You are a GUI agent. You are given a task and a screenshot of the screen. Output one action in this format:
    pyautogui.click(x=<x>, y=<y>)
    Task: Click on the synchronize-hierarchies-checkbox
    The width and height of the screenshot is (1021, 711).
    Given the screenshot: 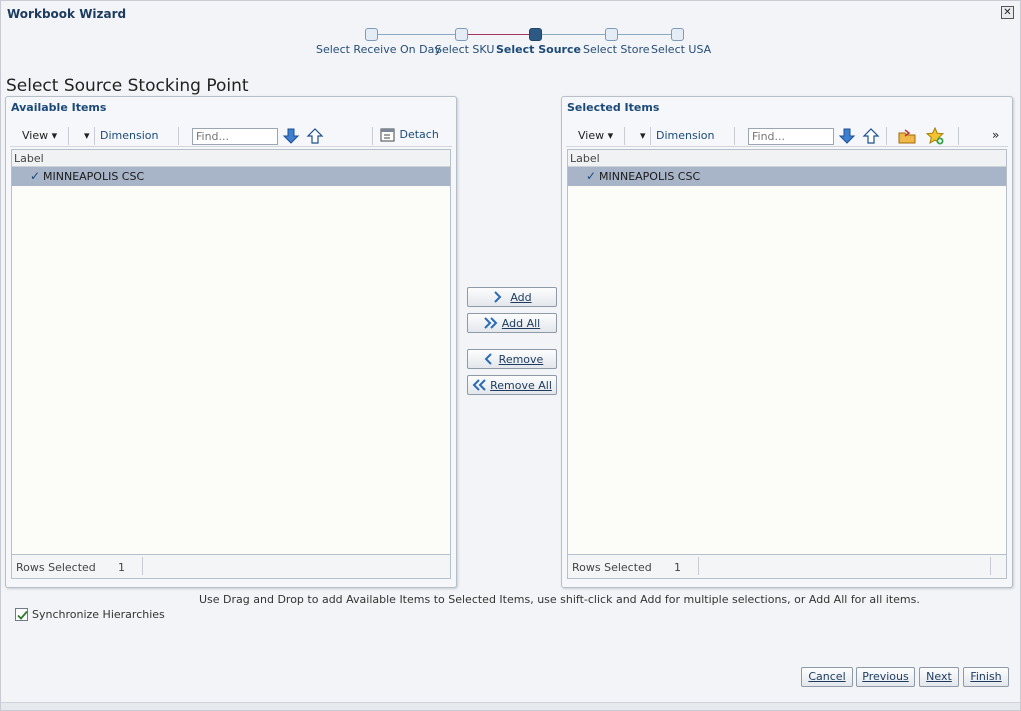 What is the action you would take?
    pyautogui.click(x=21, y=614)
    